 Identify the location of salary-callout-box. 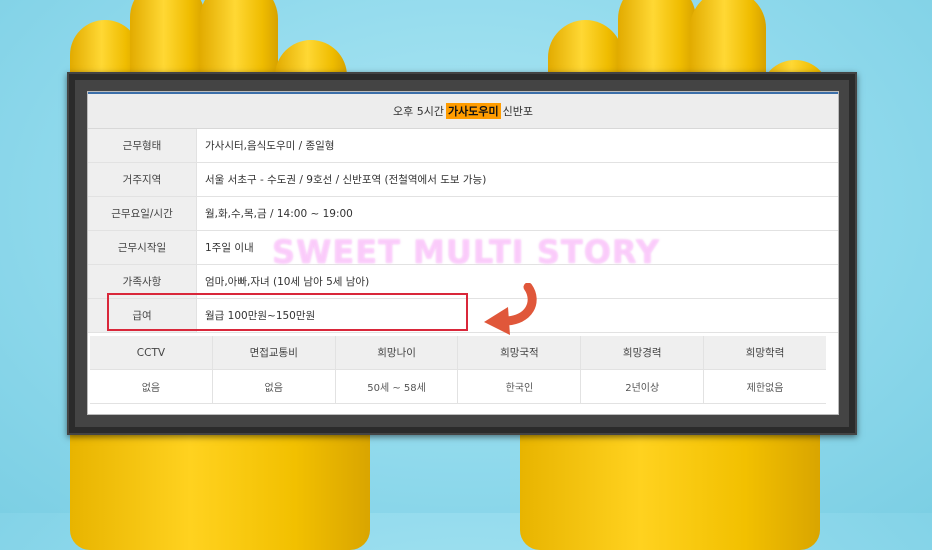
(287, 312).